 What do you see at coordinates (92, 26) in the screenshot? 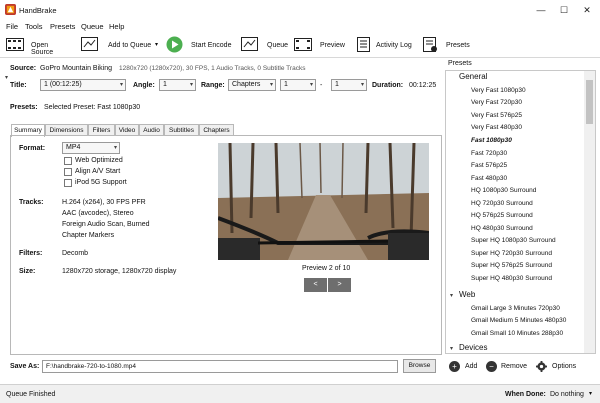
I see `menu-queue: Queue` at bounding box center [92, 26].